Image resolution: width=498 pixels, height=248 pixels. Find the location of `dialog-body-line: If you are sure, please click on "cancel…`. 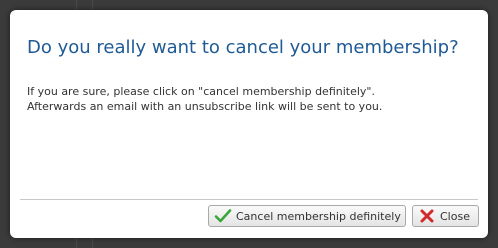

dialog-body-line: If you are sure, please click on "cancel… is located at coordinates (201, 91).